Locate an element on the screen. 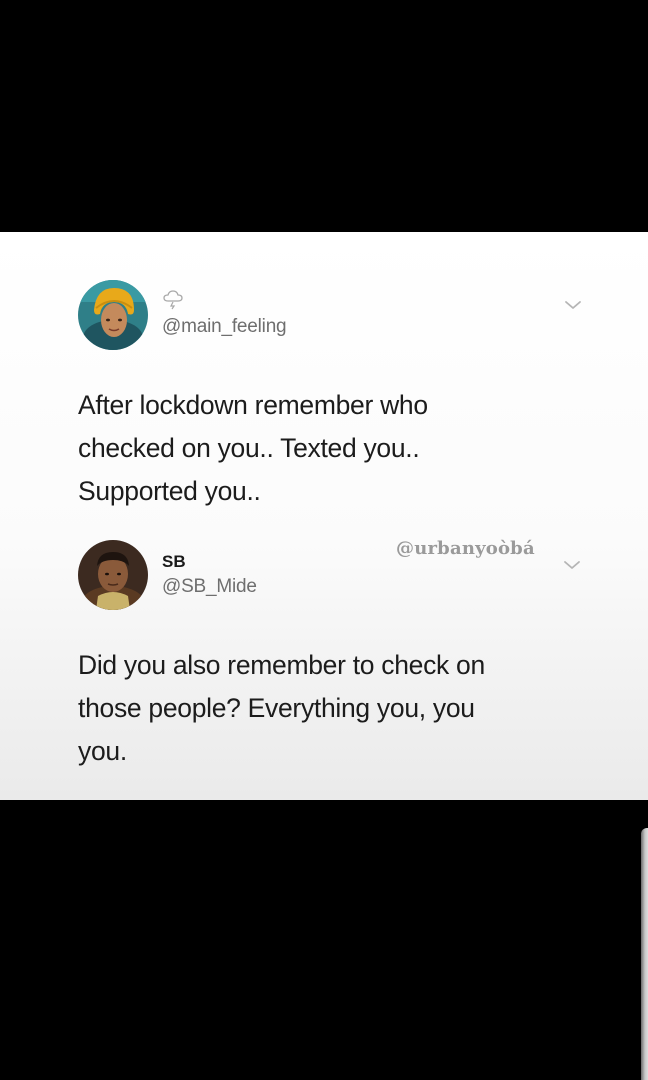  user-display-name: SB is located at coordinates (174, 562).